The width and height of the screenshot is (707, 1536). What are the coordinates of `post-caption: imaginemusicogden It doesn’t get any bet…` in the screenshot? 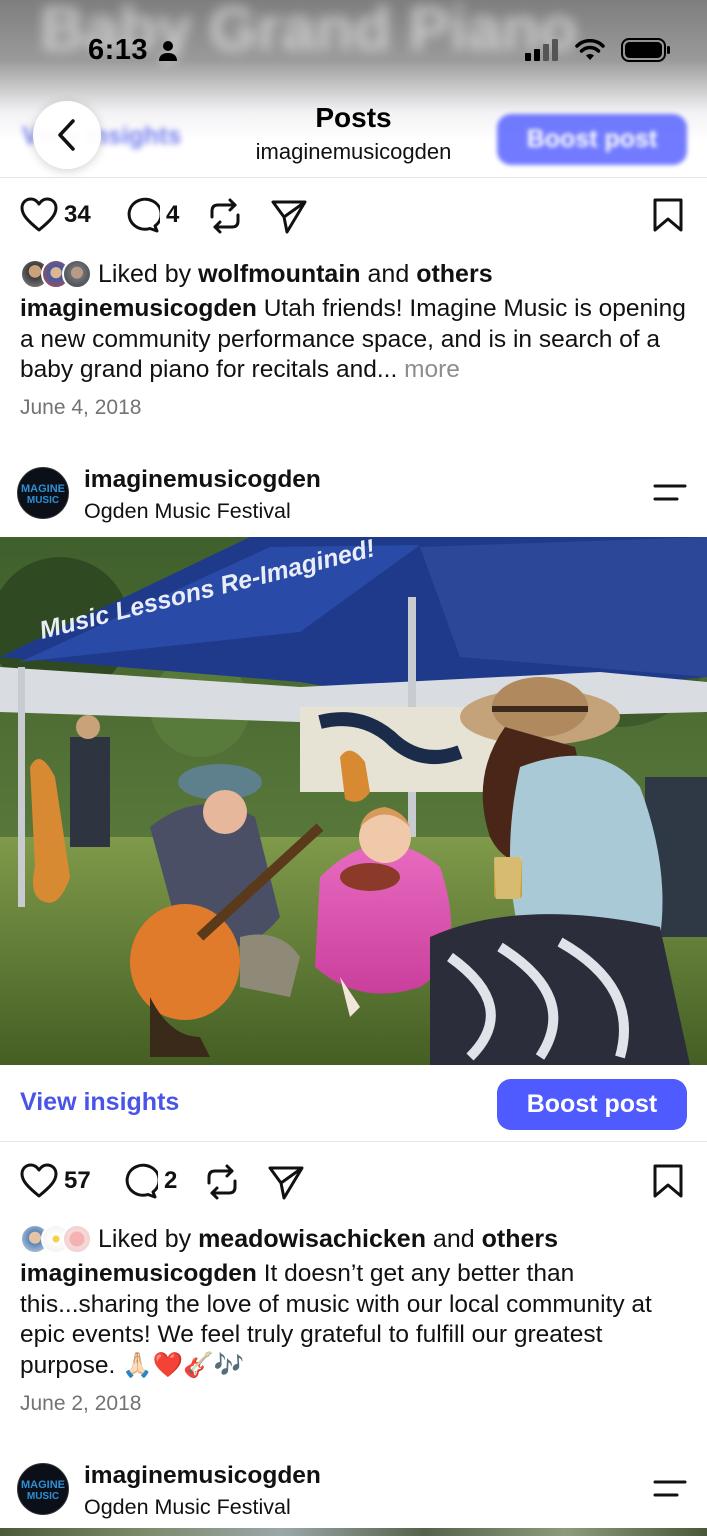 It's located at (355, 1320).